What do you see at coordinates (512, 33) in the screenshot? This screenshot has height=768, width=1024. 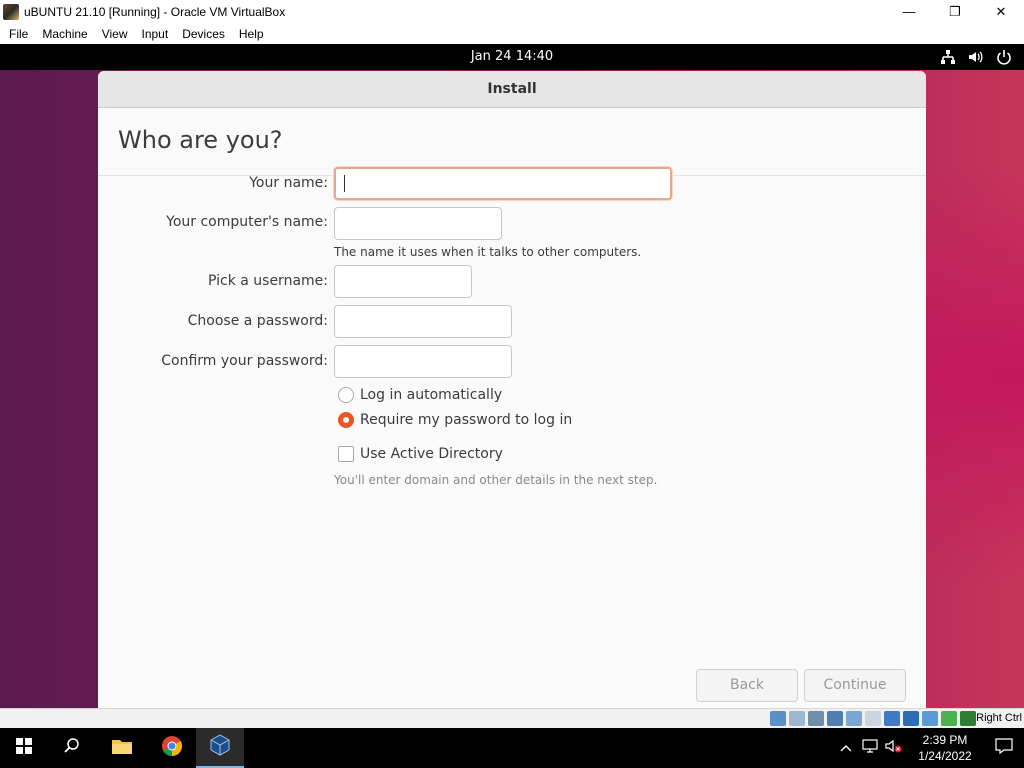 I see `host-menu-bar: File Machine View Input Devices Help` at bounding box center [512, 33].